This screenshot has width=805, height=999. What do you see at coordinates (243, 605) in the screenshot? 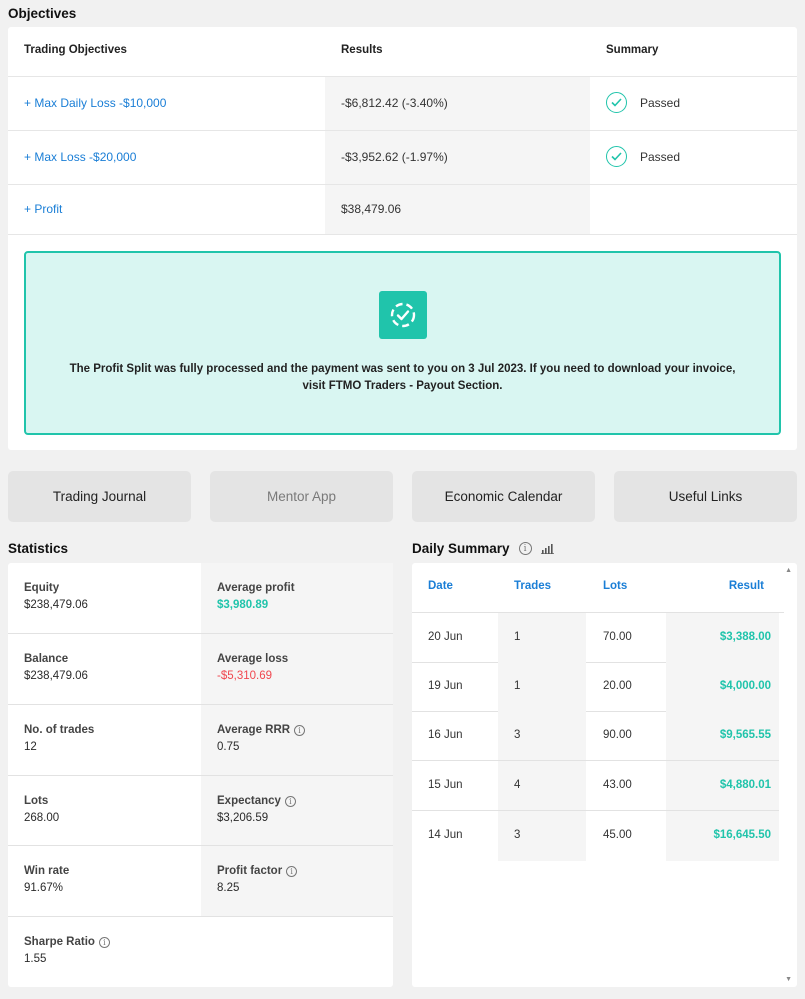
I see `average-profit-value: $3,980.89` at bounding box center [243, 605].